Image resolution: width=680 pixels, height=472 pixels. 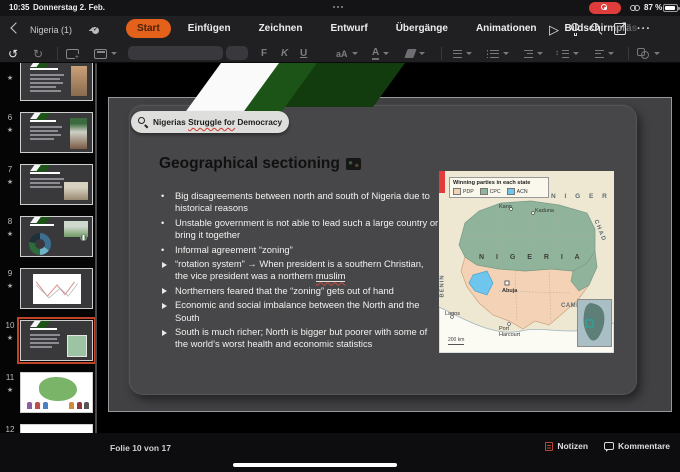 I want to click on more-ellipsis-icon: ···, so click(x=644, y=29).